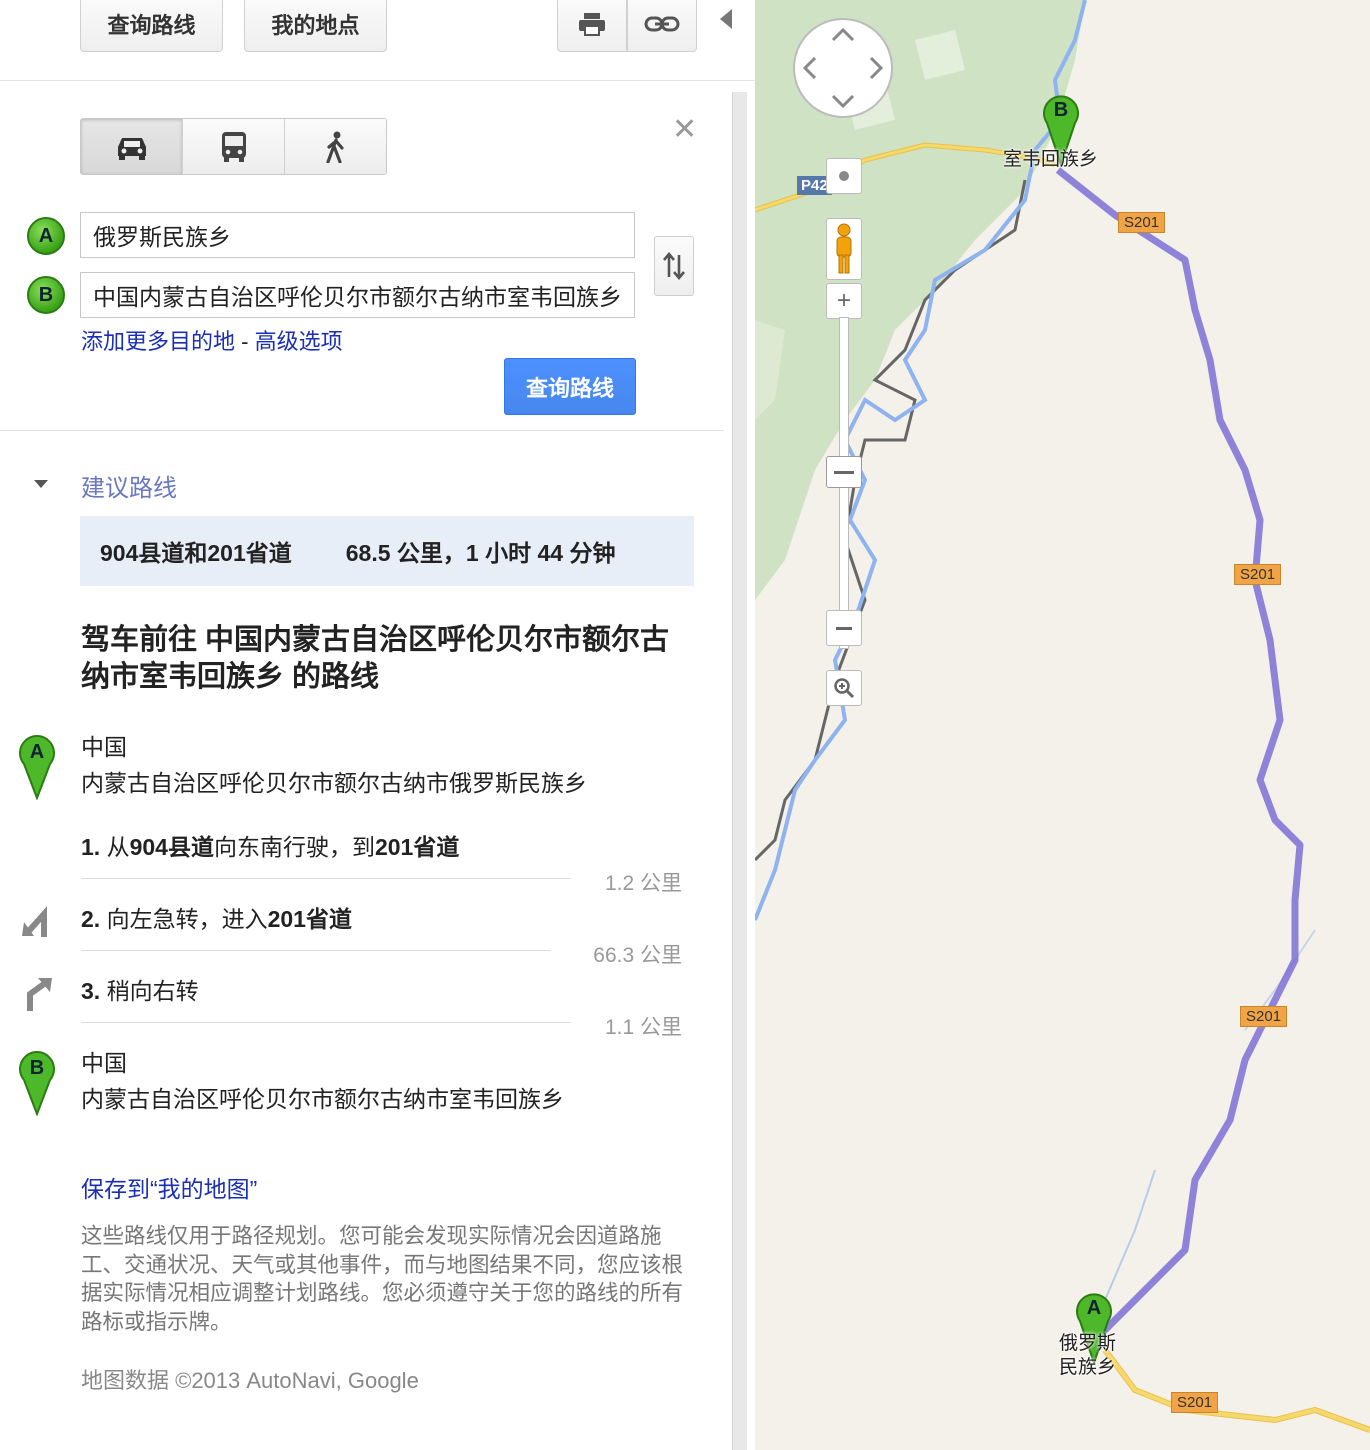 The width and height of the screenshot is (1370, 1450). Describe the element at coordinates (643, 1027) in the screenshot. I see `step-3-distance: 1.1 公里` at that location.